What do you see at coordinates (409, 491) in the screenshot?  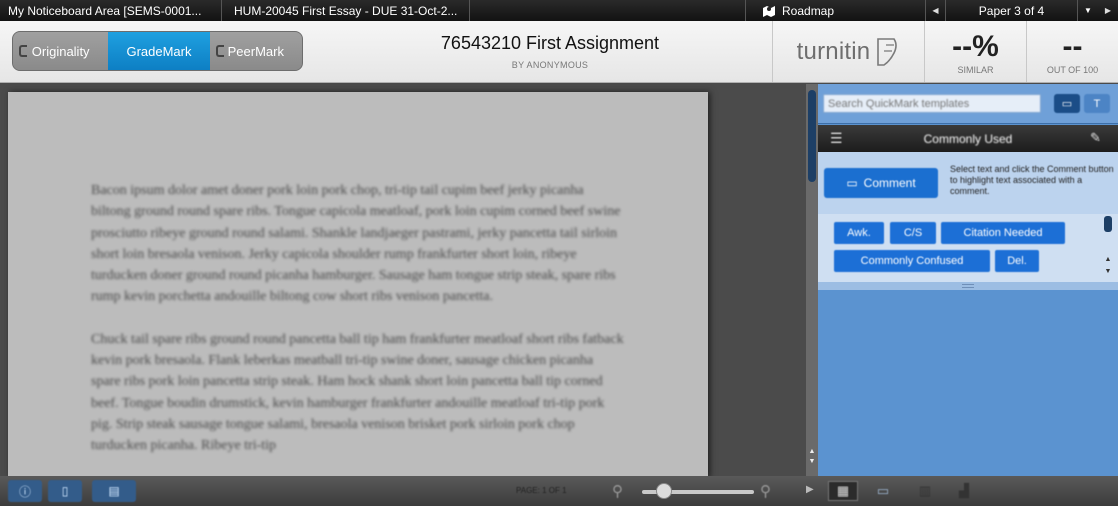 I see `document-toolbar: ⓘ ▯ ▤ PAGE: 1 OF 1 ⚲ ⚲` at bounding box center [409, 491].